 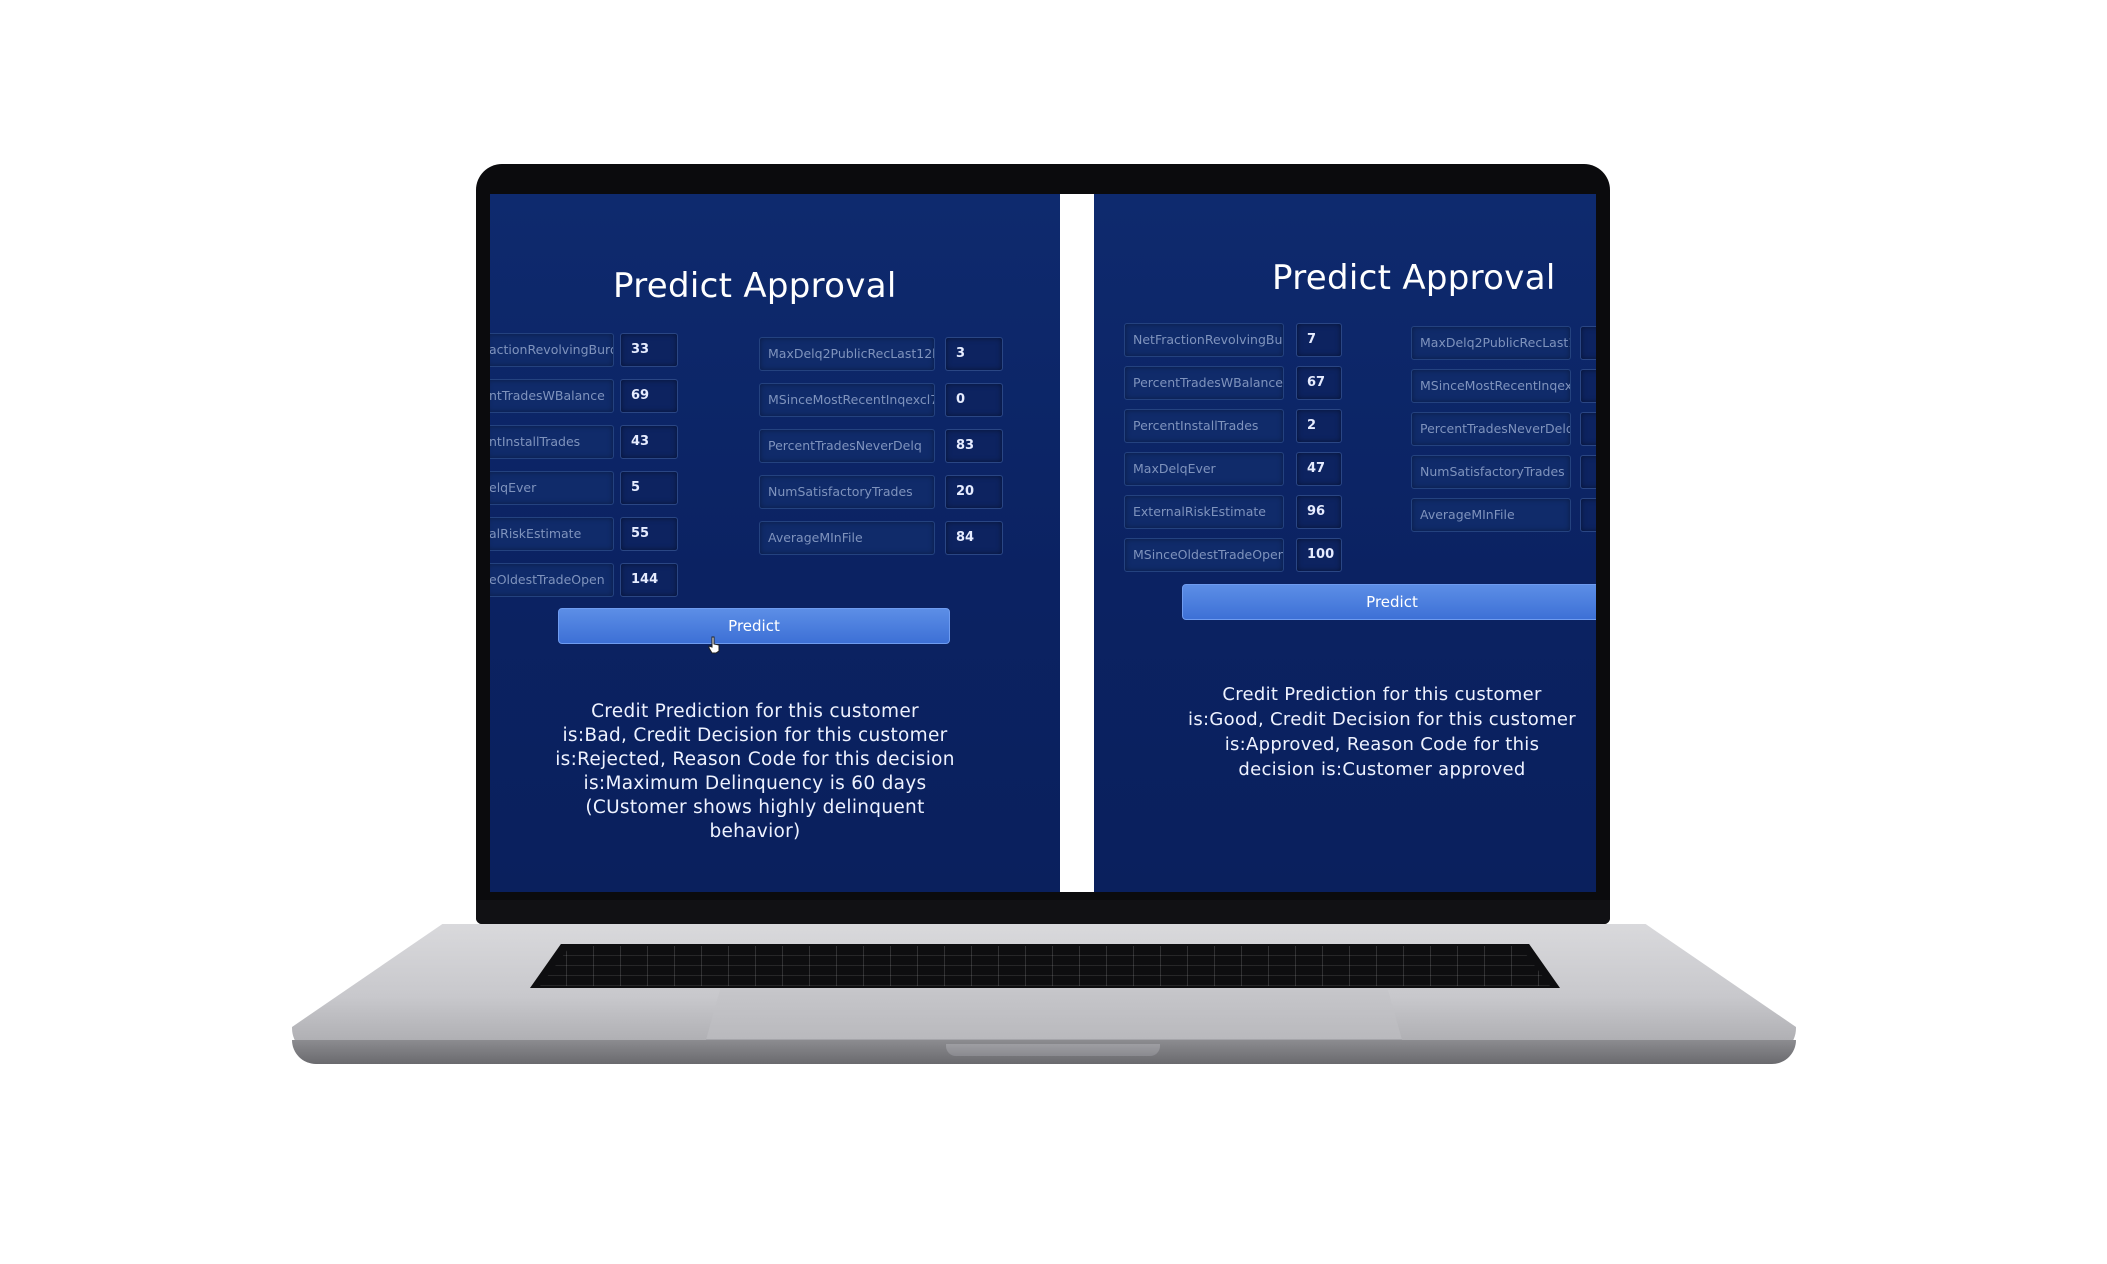 What do you see at coordinates (1054, 1015) in the screenshot?
I see `laptop-trackpad` at bounding box center [1054, 1015].